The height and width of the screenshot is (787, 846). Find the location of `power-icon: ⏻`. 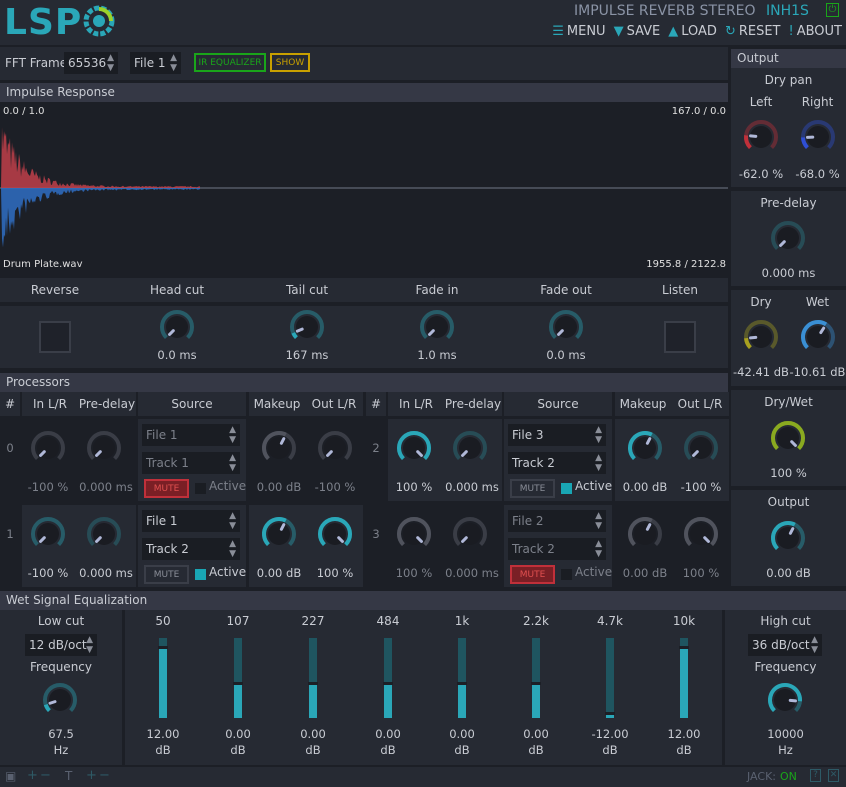

power-icon: ⏻ is located at coordinates (832, 10).